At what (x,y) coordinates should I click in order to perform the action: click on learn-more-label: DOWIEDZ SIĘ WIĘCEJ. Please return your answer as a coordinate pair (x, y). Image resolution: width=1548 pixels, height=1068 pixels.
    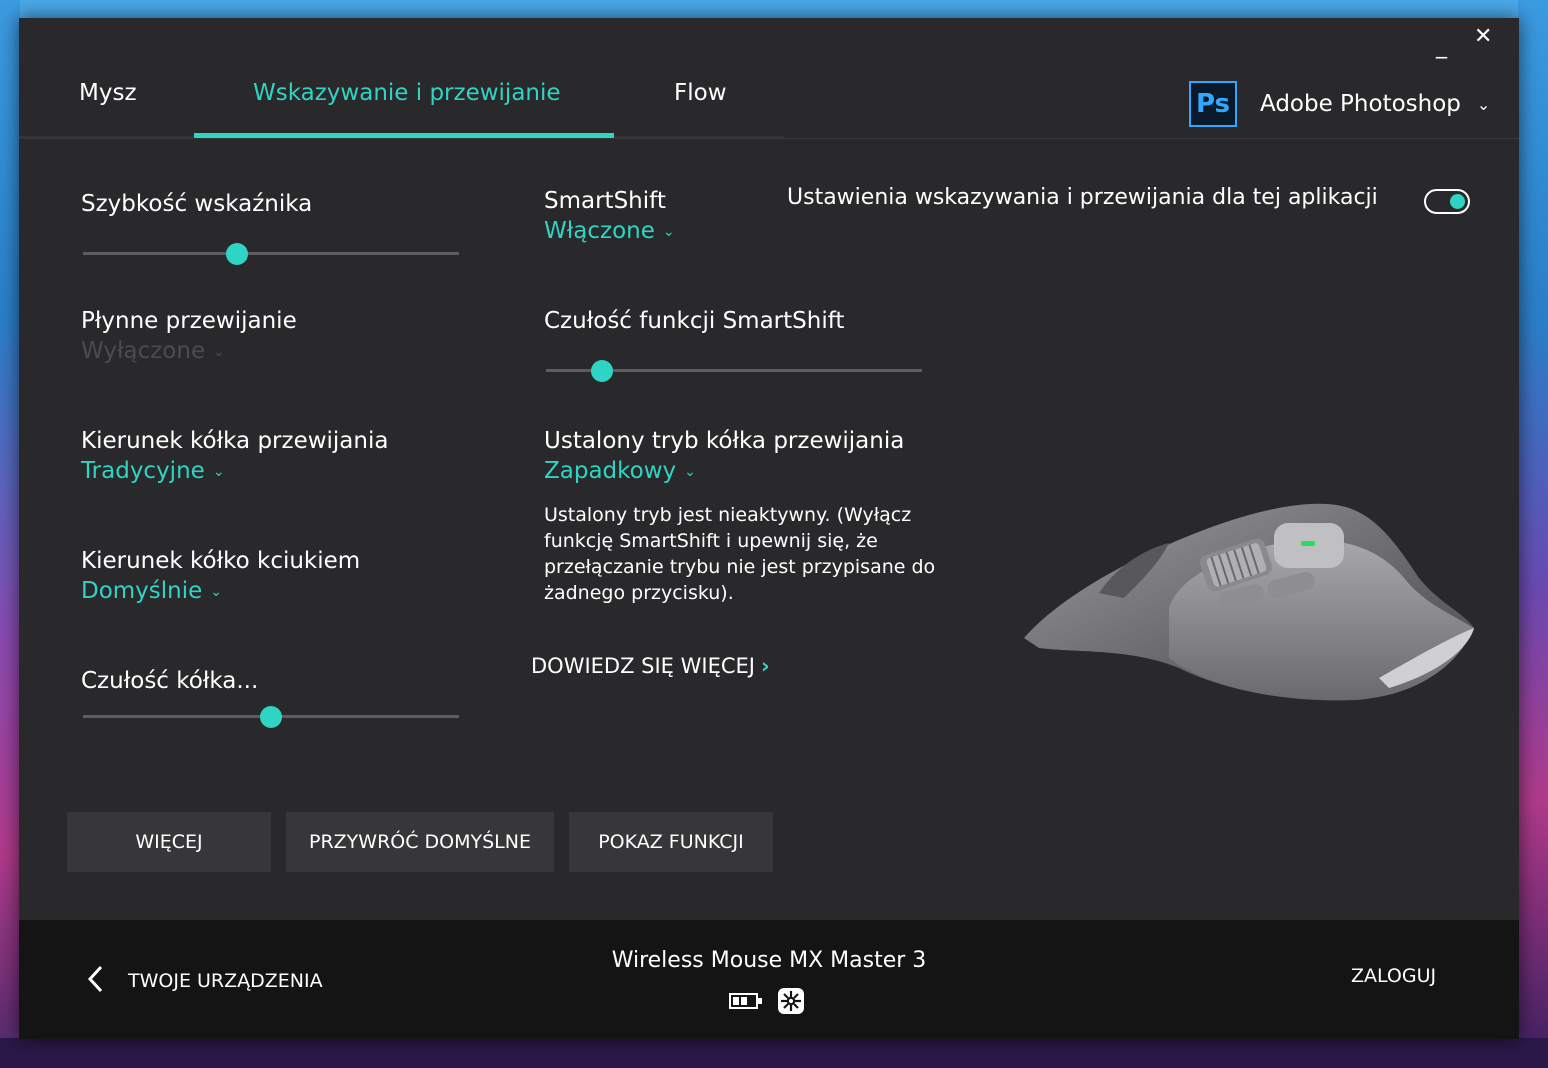
    Looking at the image, I should click on (643, 666).